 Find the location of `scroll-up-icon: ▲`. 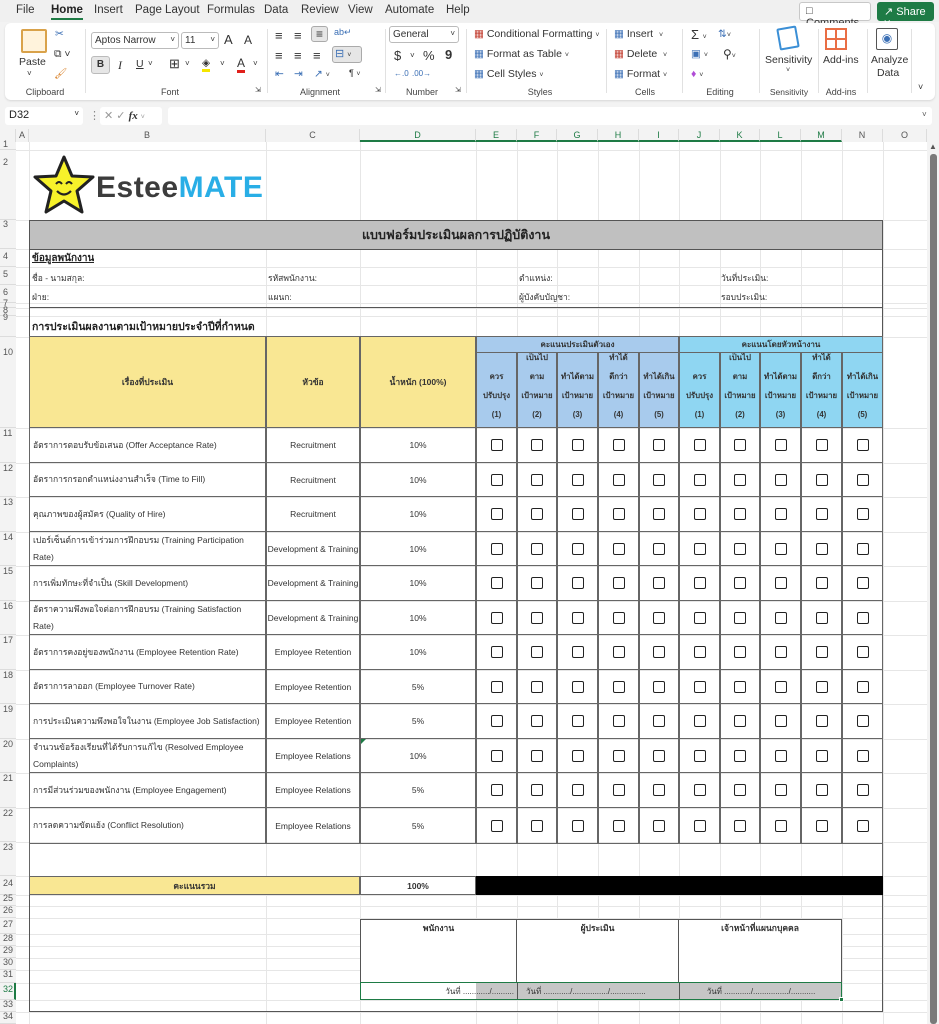

scroll-up-icon: ▲ is located at coordinates (933, 146).